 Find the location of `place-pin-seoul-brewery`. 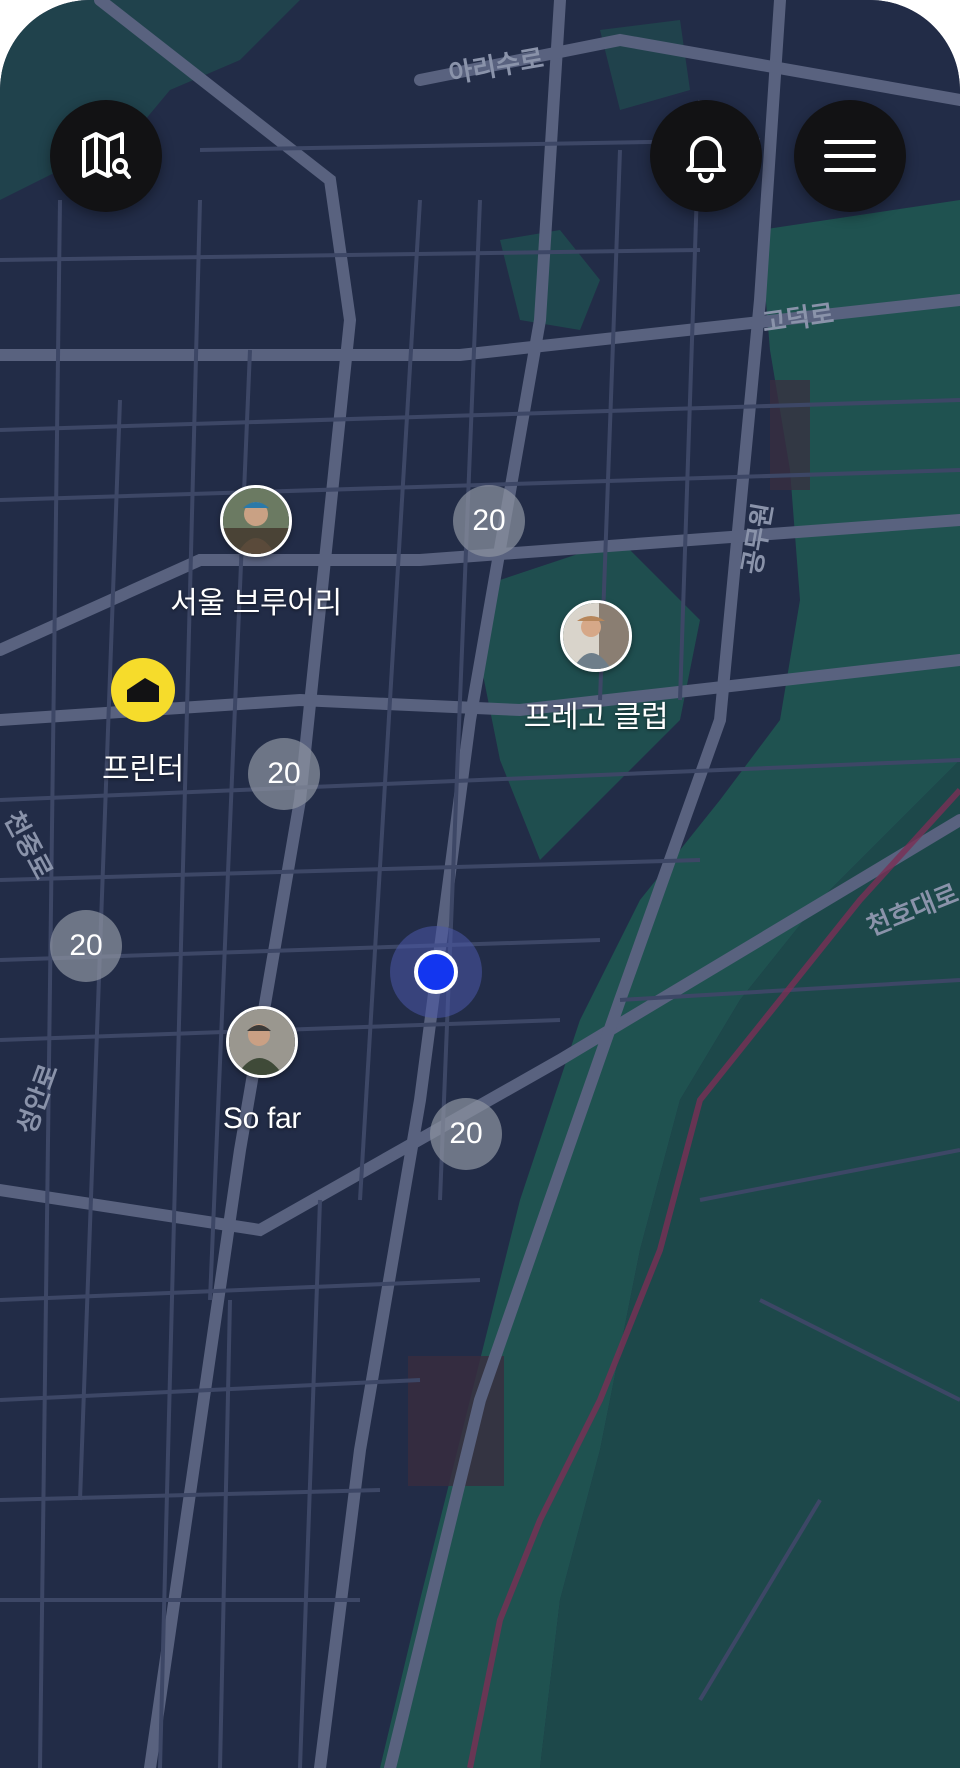

place-pin-seoul-brewery is located at coordinates (256, 521).